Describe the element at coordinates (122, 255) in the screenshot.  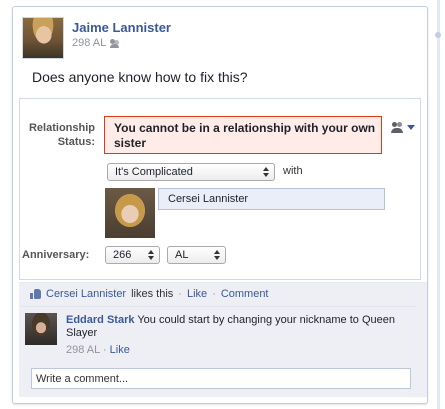
I see `anniversary-year-value: 266` at that location.